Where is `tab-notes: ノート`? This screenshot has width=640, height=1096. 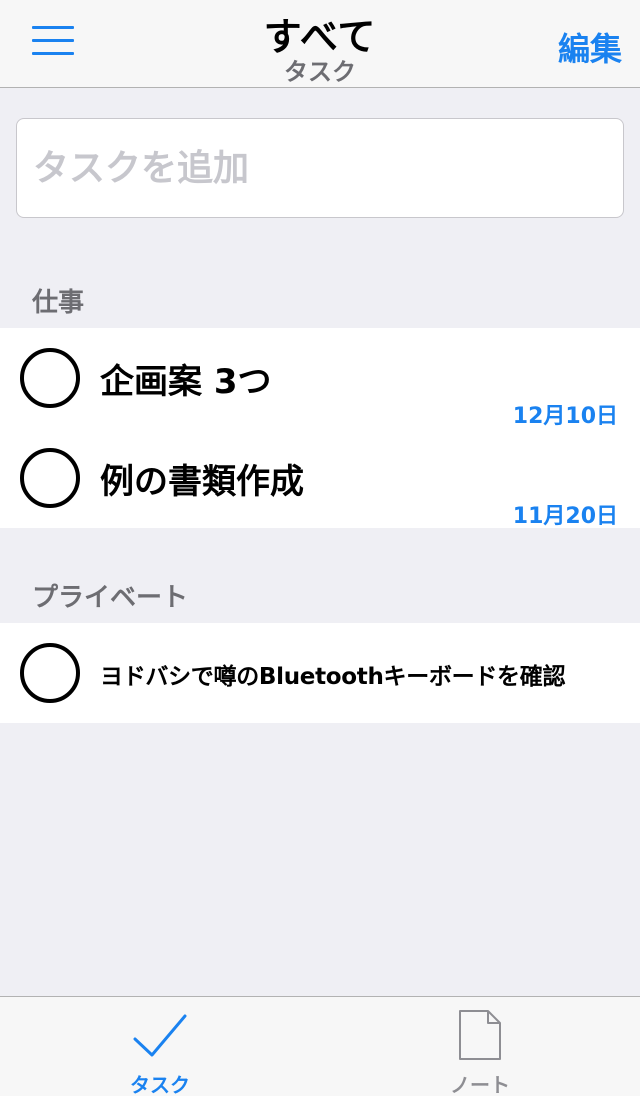 tab-notes: ノート is located at coordinates (480, 1046).